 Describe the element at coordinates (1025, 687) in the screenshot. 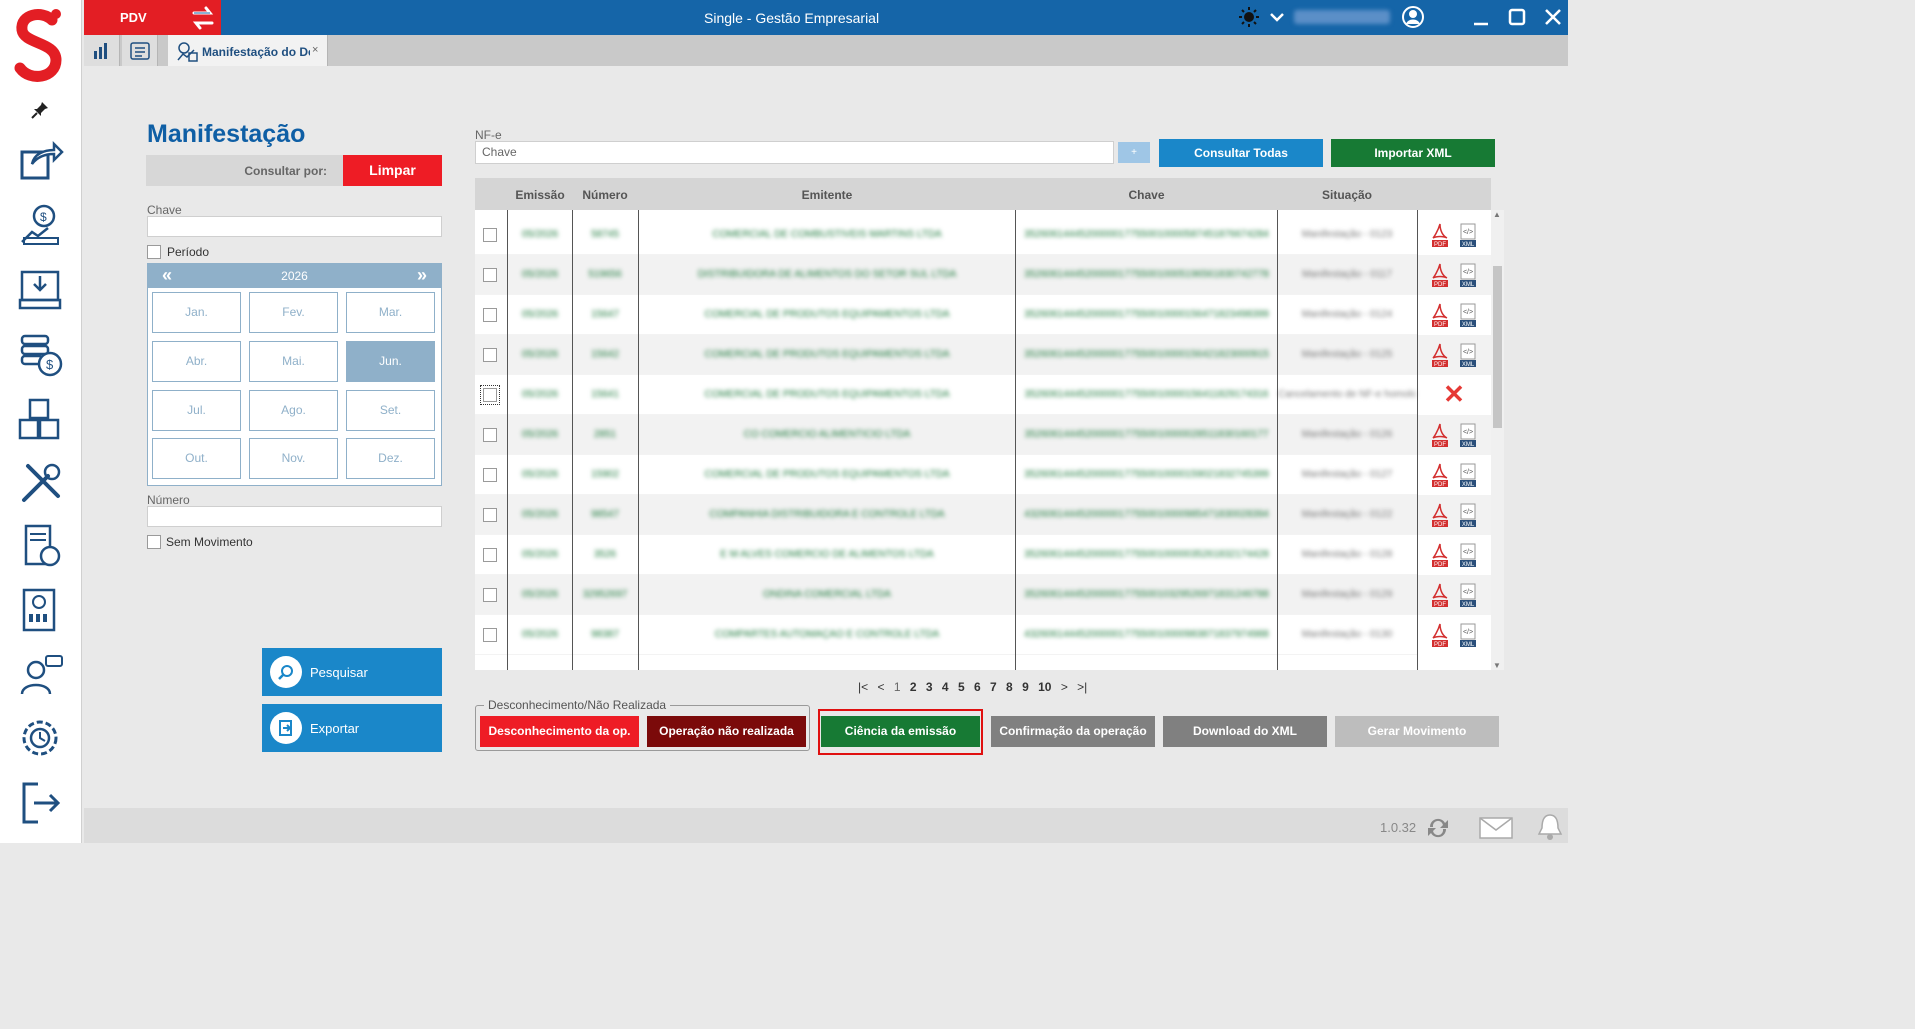

I see `page-9: 9` at that location.